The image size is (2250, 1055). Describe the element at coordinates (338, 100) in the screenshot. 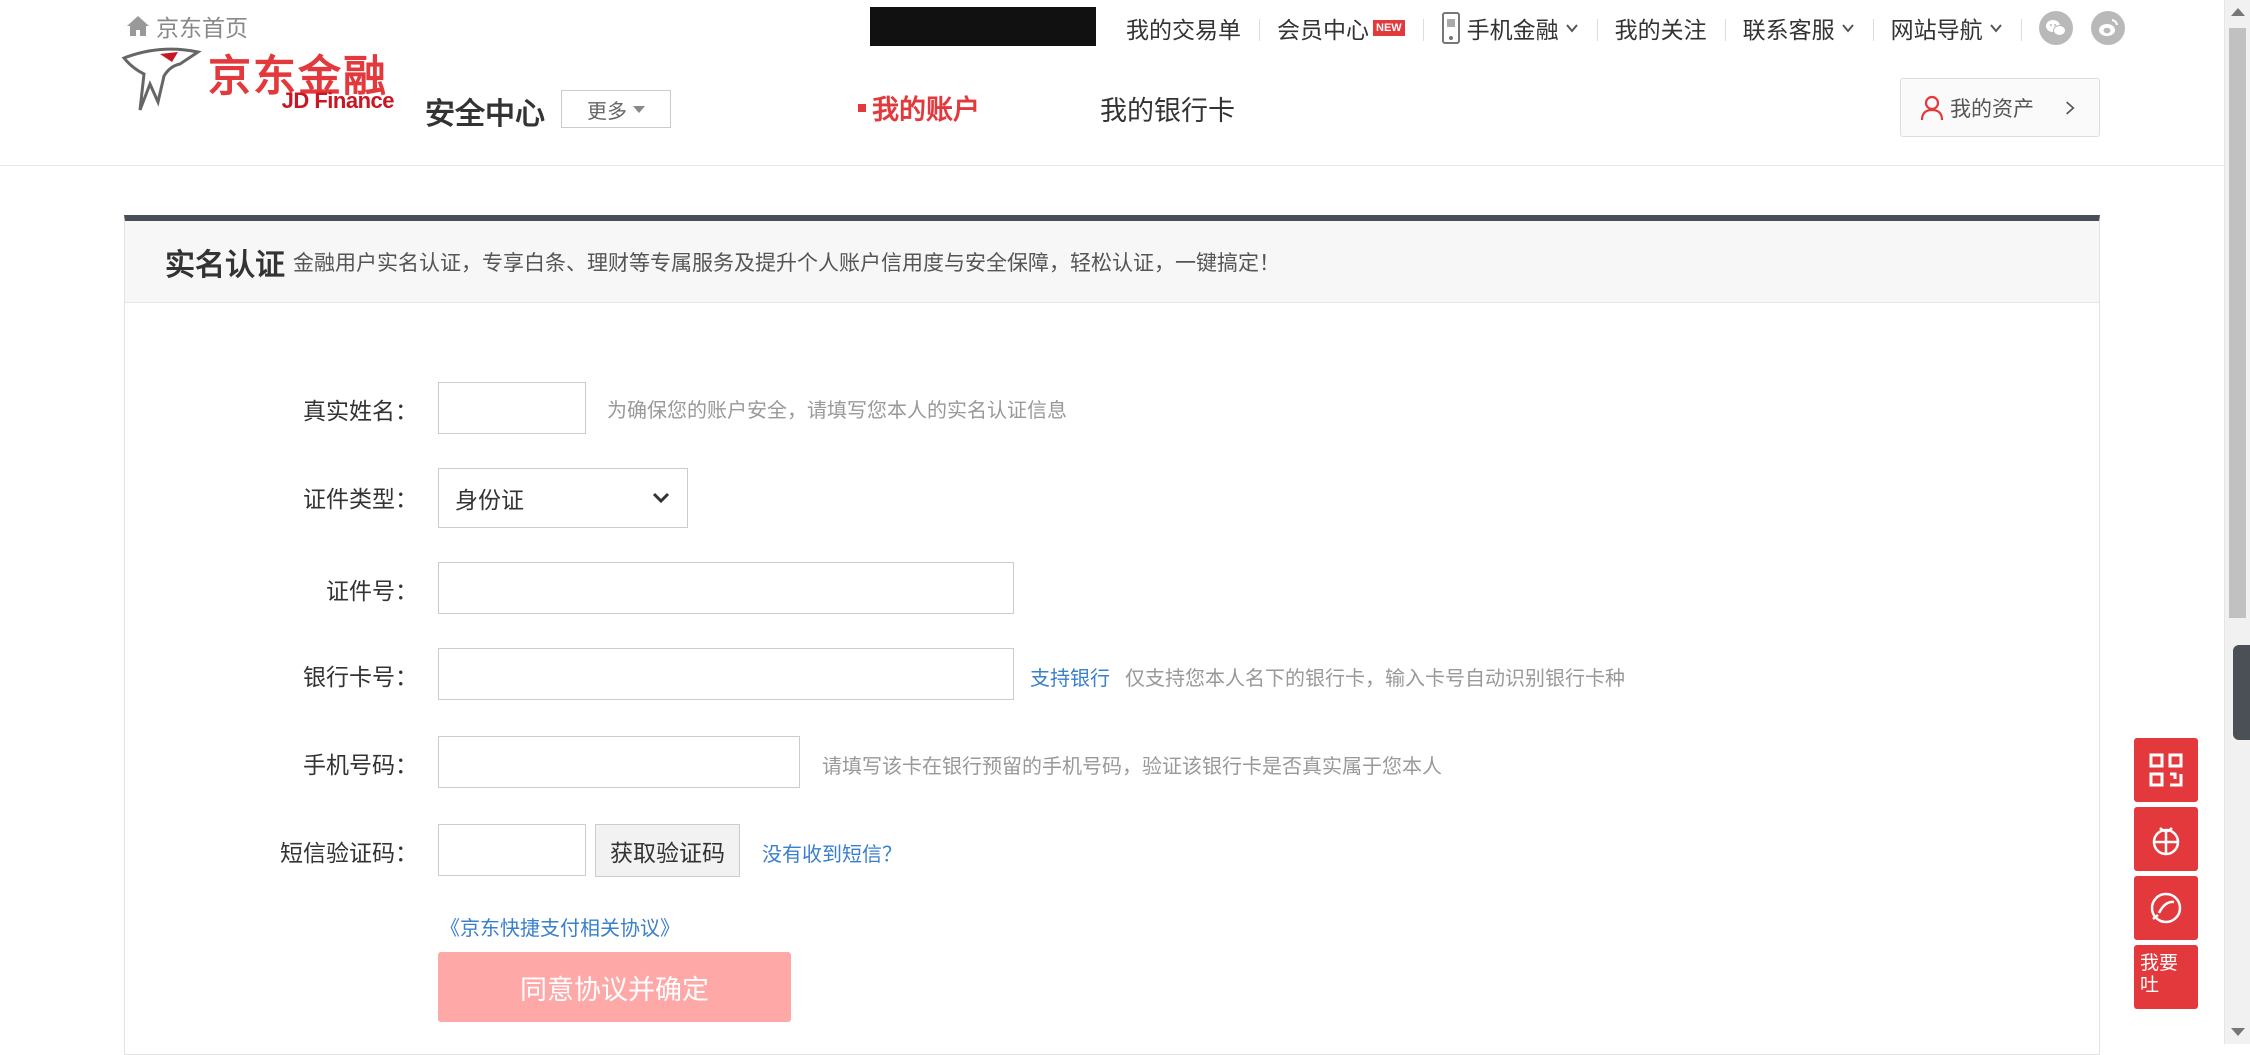

I see `logo-english: JD Finance` at that location.